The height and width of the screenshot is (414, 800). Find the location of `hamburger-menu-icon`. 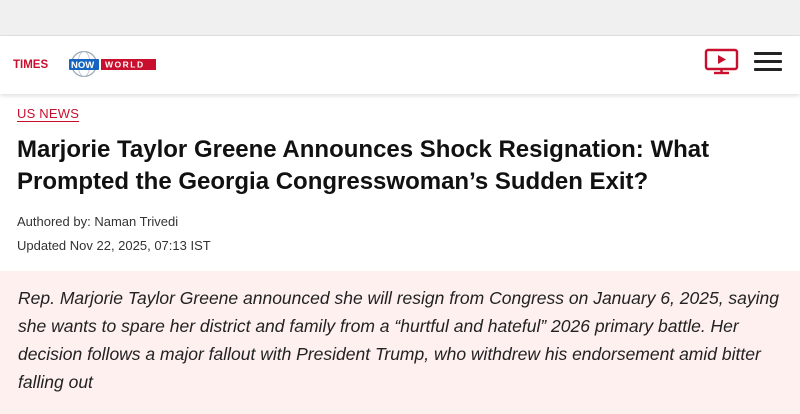

hamburger-menu-icon is located at coordinates (769, 64).